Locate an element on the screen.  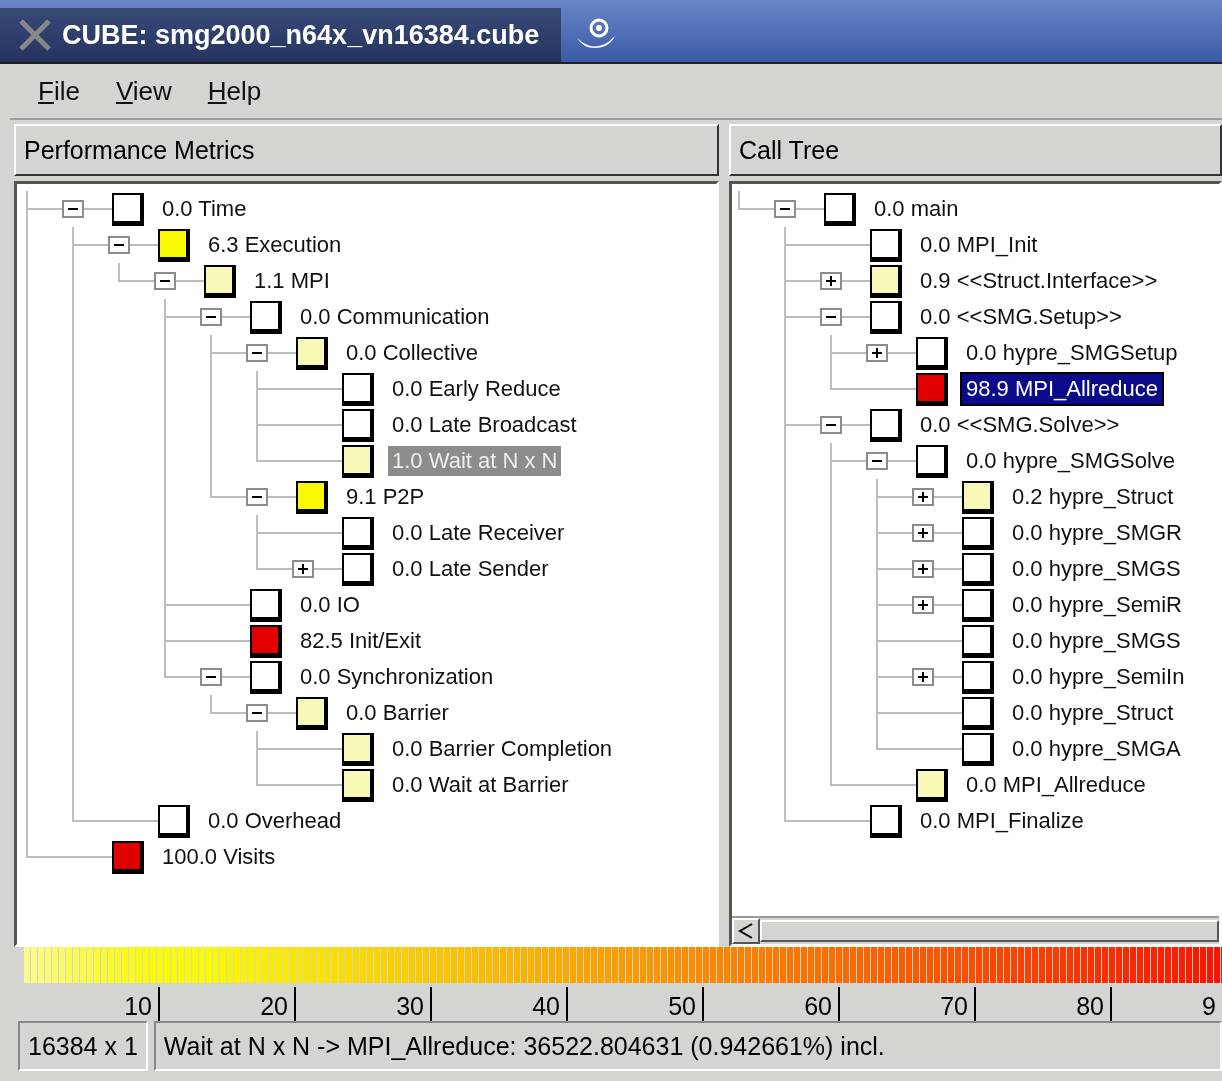
scale-label: 30 is located at coordinates (364, 1004).